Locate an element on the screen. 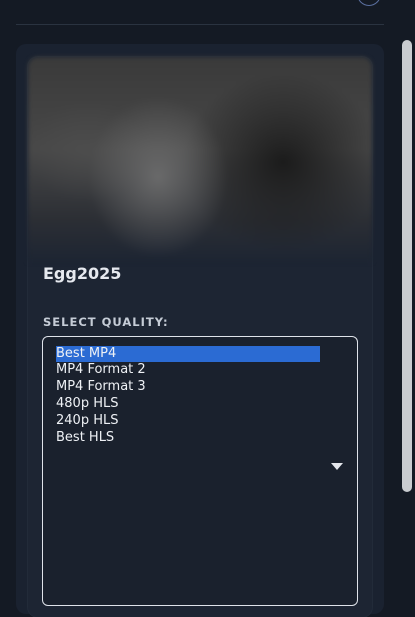 This screenshot has width=415, height=617. header-divider is located at coordinates (200, 24).